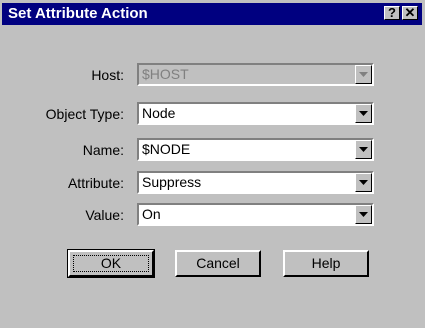  I want to click on host-dropdown-button, so click(363, 74).